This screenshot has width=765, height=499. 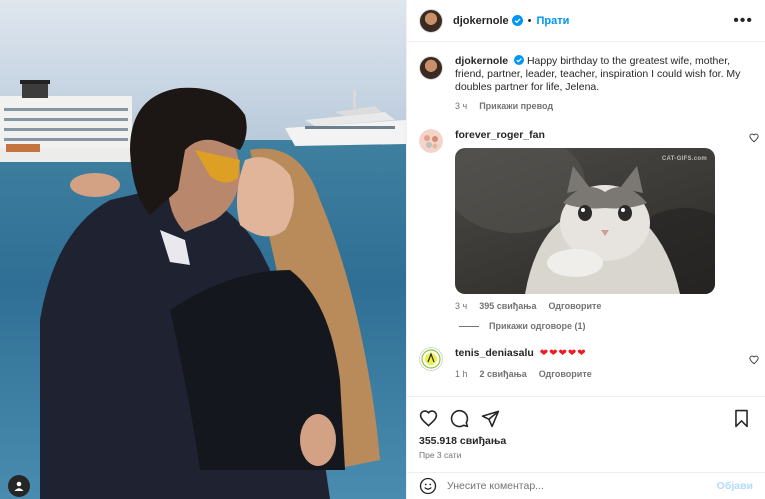 What do you see at coordinates (469, 326) in the screenshot?
I see `divider-line` at bounding box center [469, 326].